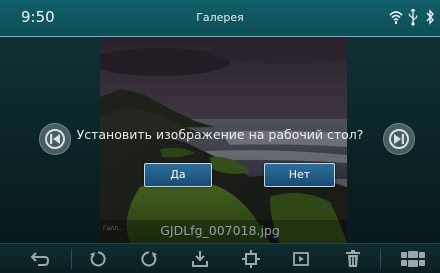  I want to click on back-icon, so click(40, 259).